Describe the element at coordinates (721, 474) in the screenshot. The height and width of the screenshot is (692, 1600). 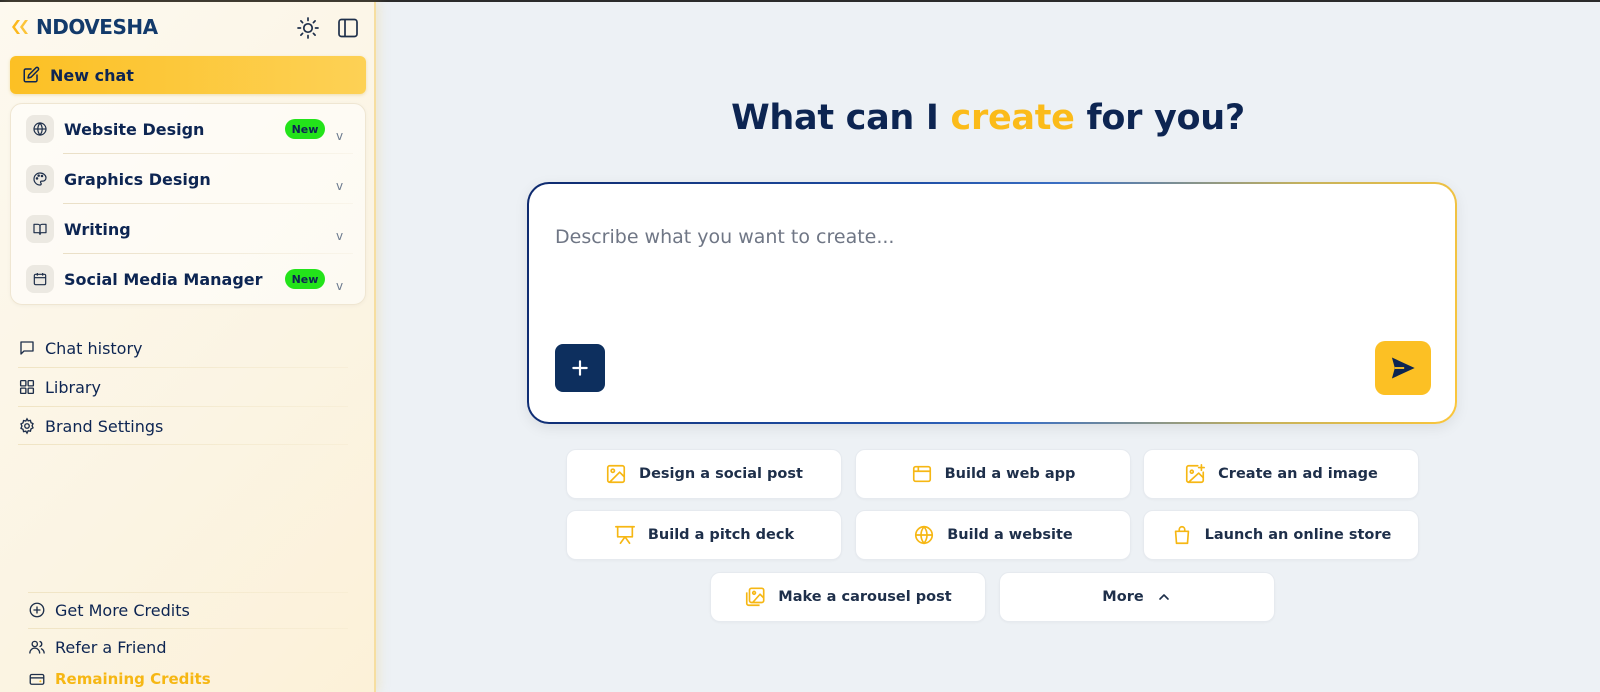
I see `suggestion-label: Design a social post` at that location.